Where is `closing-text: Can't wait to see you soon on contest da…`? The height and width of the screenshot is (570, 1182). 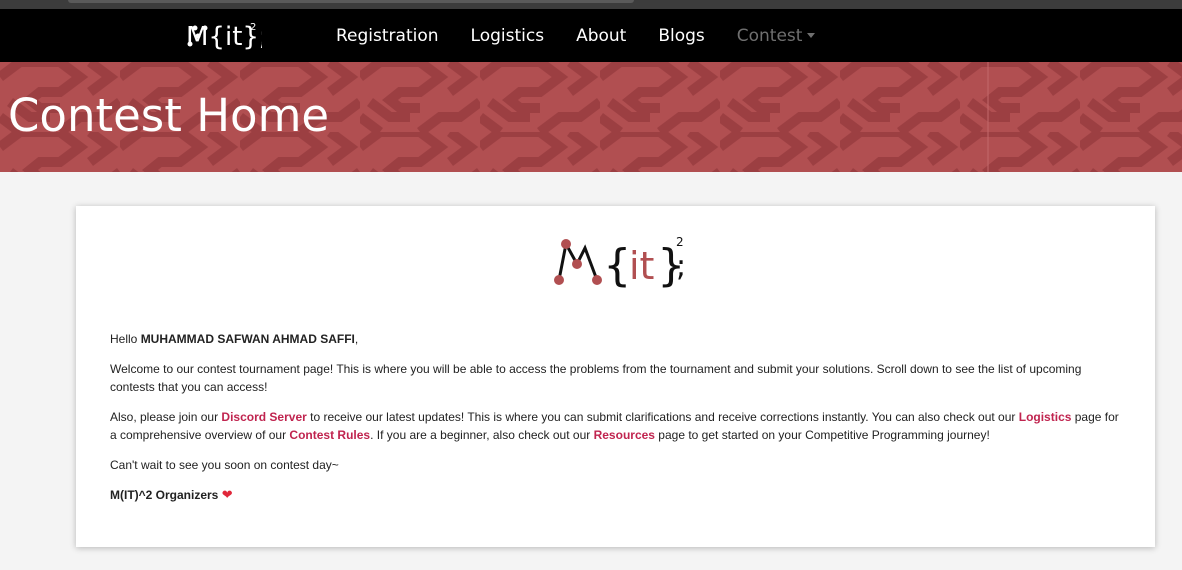
closing-text: Can't wait to see you soon on contest da… is located at coordinates (224, 465).